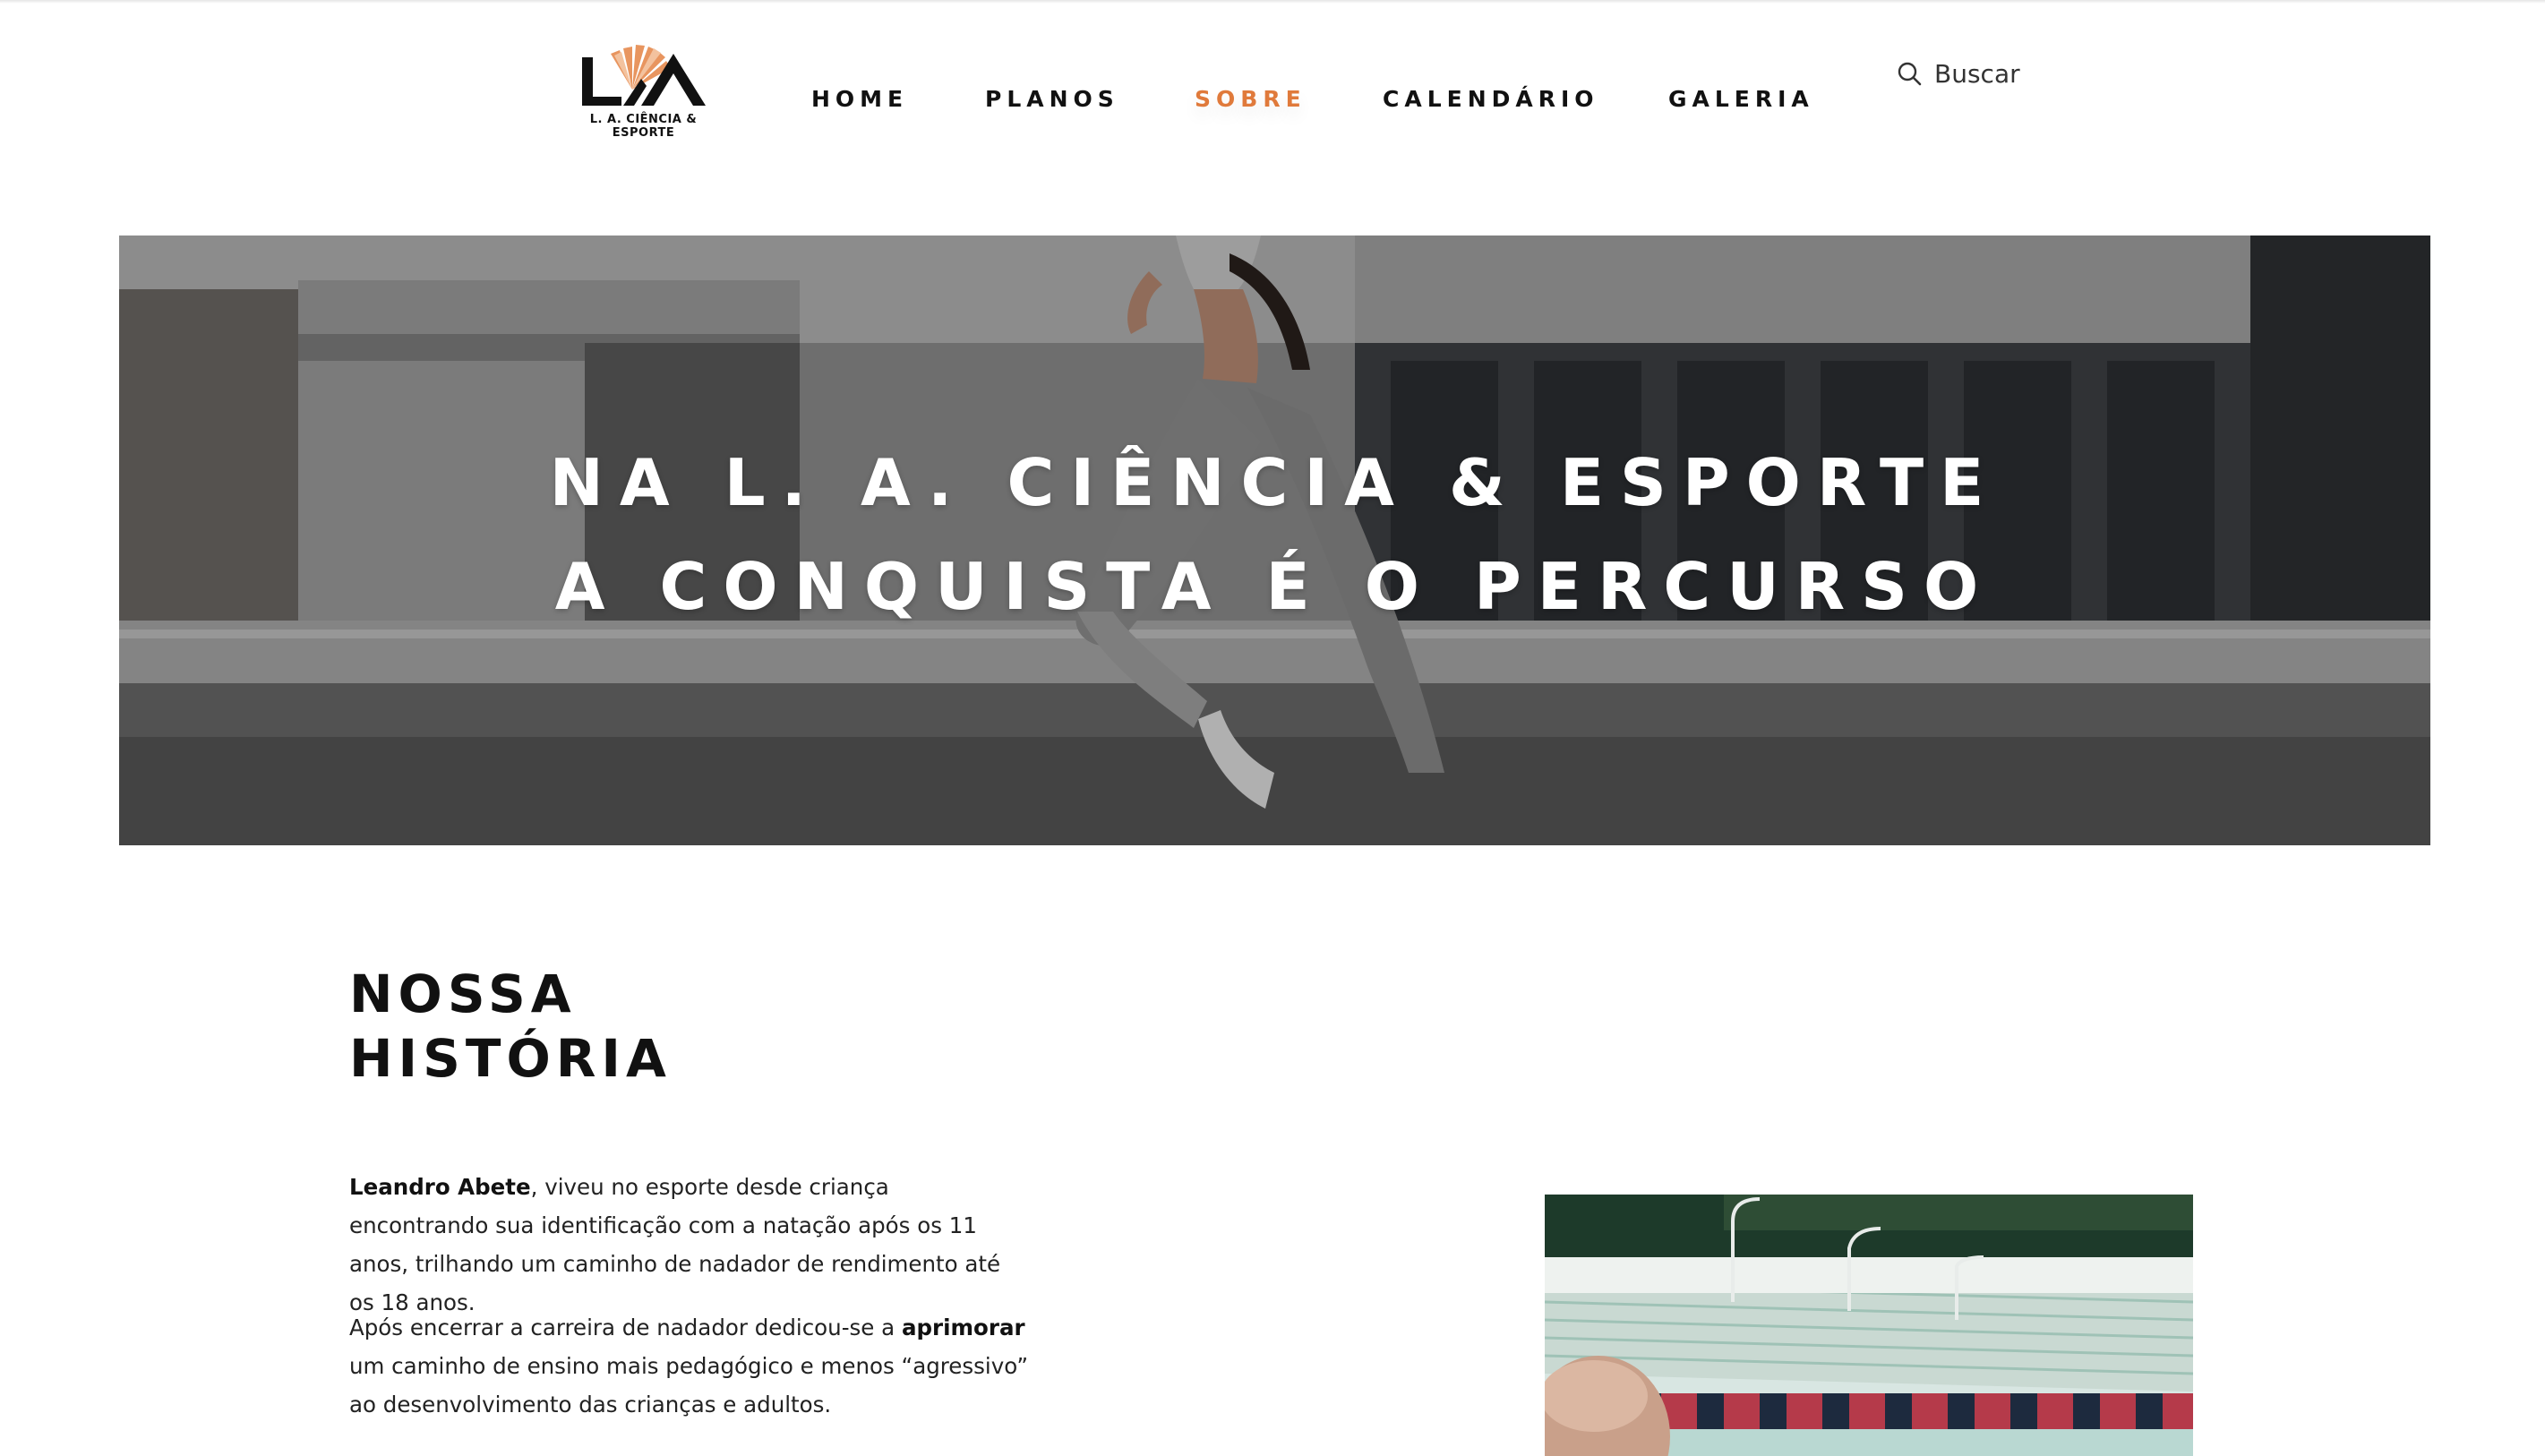 The height and width of the screenshot is (1456, 2545). I want to click on nav-item-planos: PLANOS, so click(1052, 99).